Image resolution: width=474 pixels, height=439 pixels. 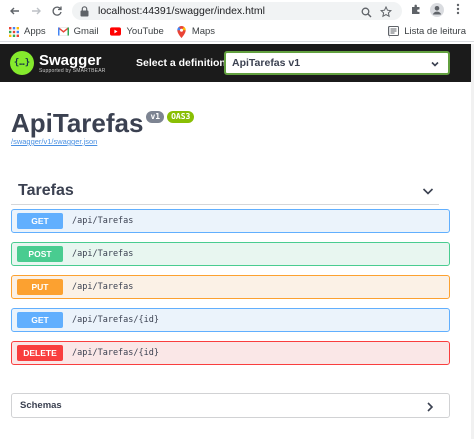 I want to click on reload-button, so click(x=57, y=11).